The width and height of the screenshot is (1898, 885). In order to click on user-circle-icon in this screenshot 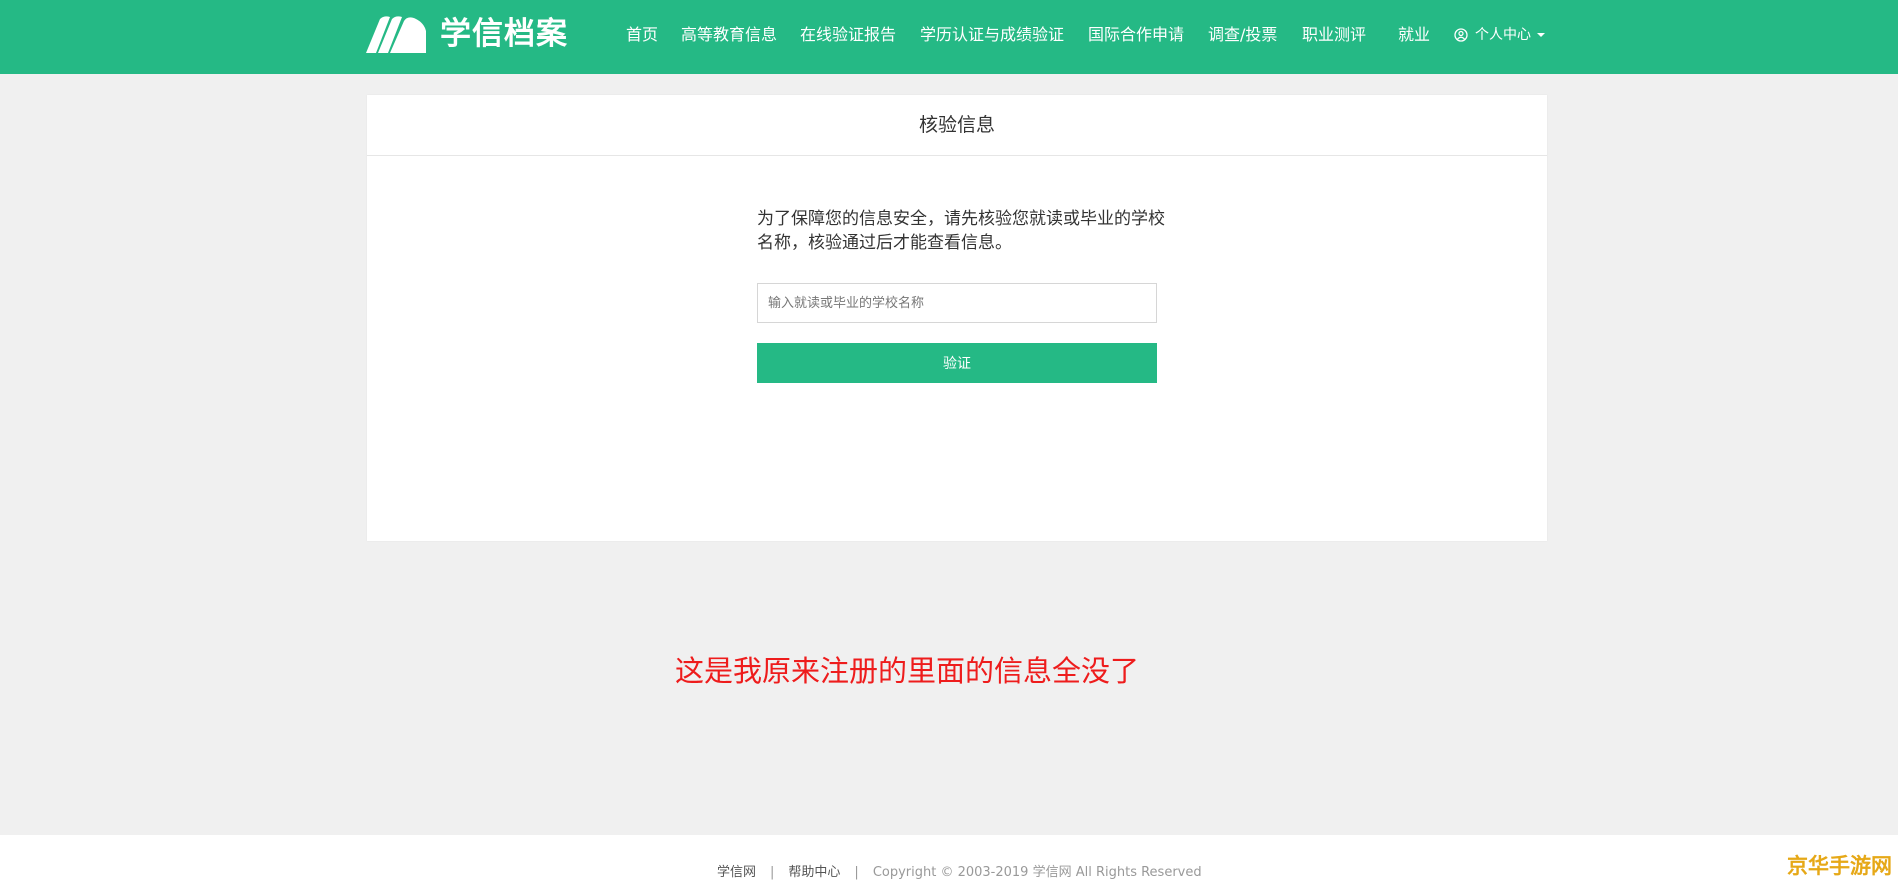, I will do `click(1461, 35)`.